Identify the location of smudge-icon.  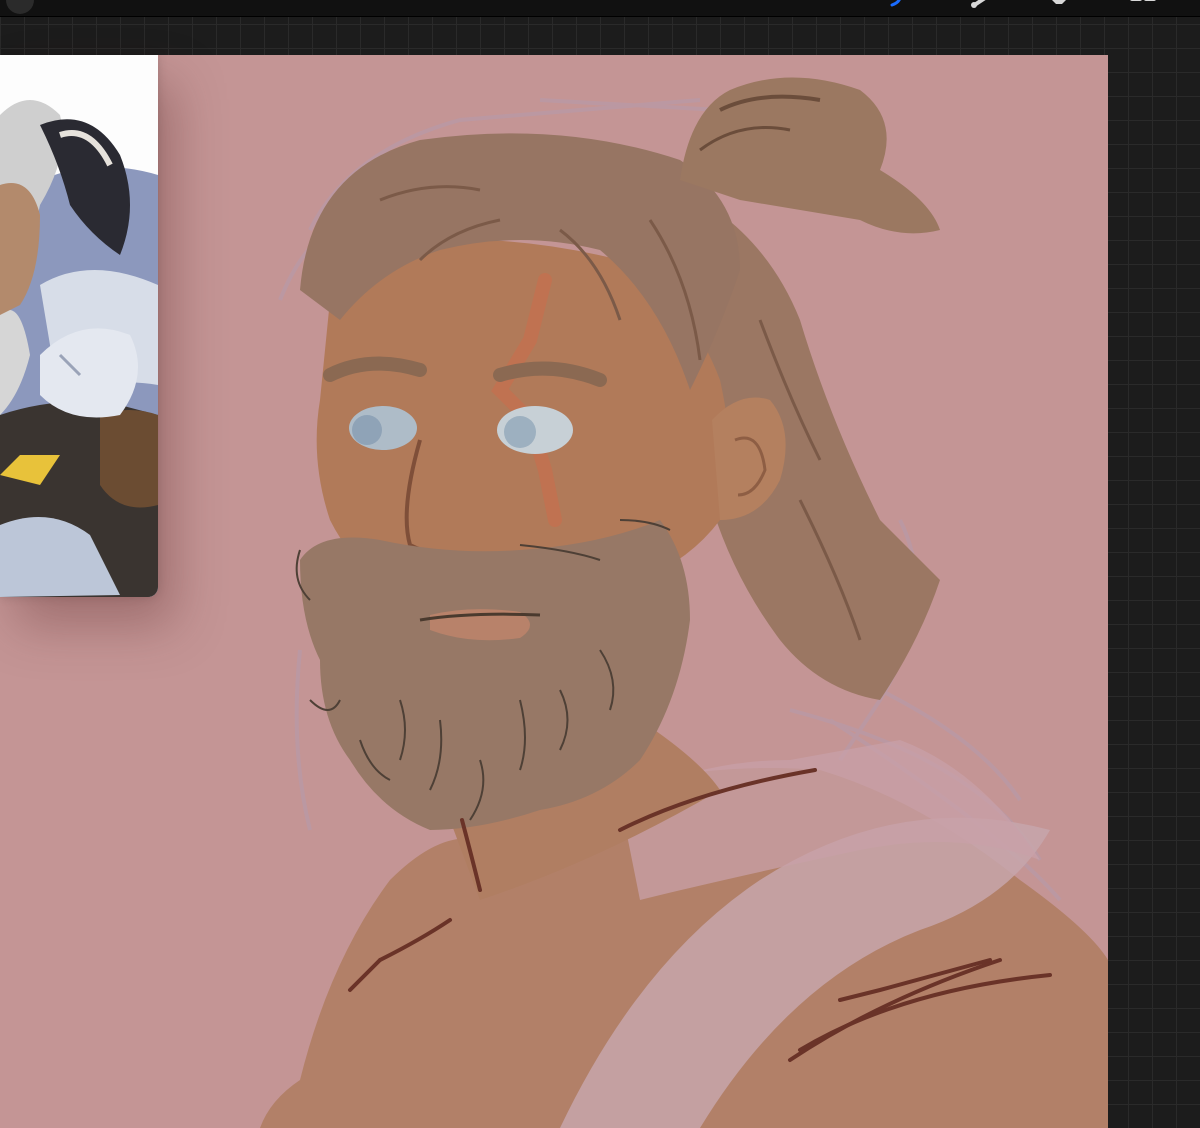
(983, 4).